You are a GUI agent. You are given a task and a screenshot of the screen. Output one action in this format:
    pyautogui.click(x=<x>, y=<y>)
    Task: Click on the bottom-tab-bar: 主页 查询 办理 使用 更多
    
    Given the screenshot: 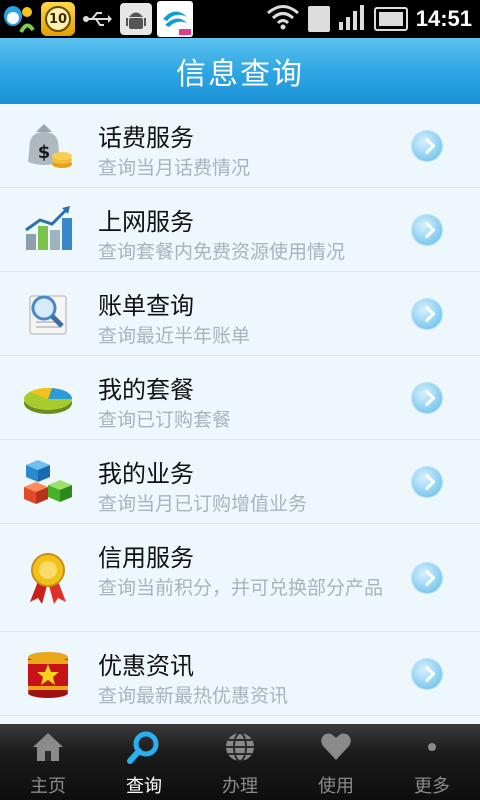 What is the action you would take?
    pyautogui.click(x=240, y=762)
    